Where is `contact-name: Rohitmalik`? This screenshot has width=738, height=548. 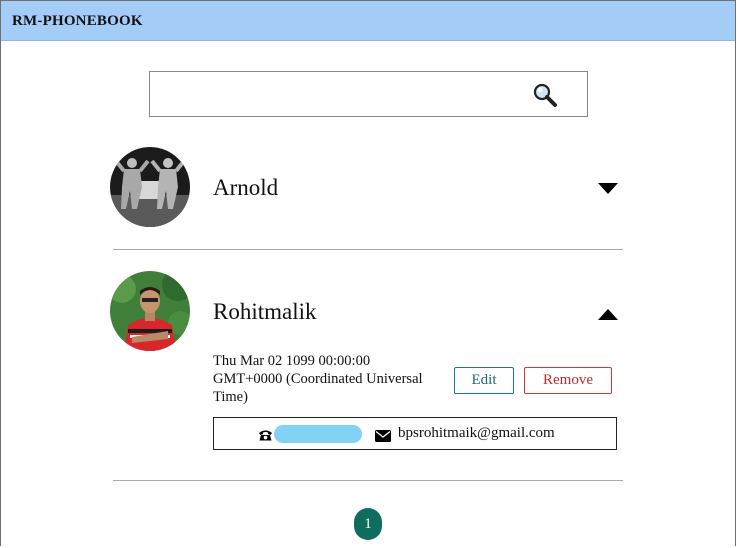 contact-name: Rohitmalik is located at coordinates (265, 312).